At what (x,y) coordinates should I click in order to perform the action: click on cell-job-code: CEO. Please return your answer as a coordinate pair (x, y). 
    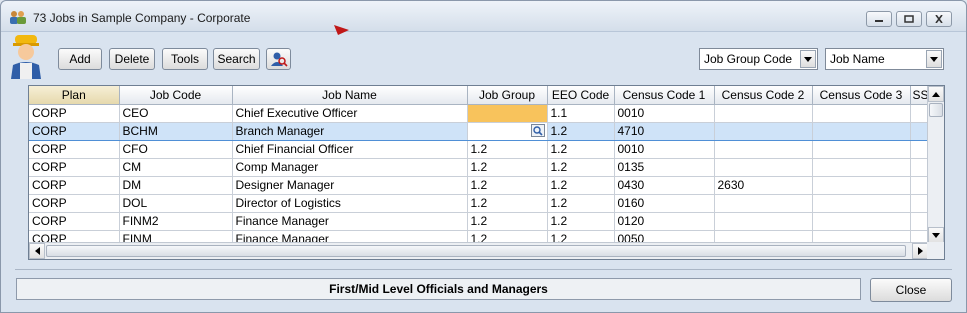
    Looking at the image, I should click on (176, 113).